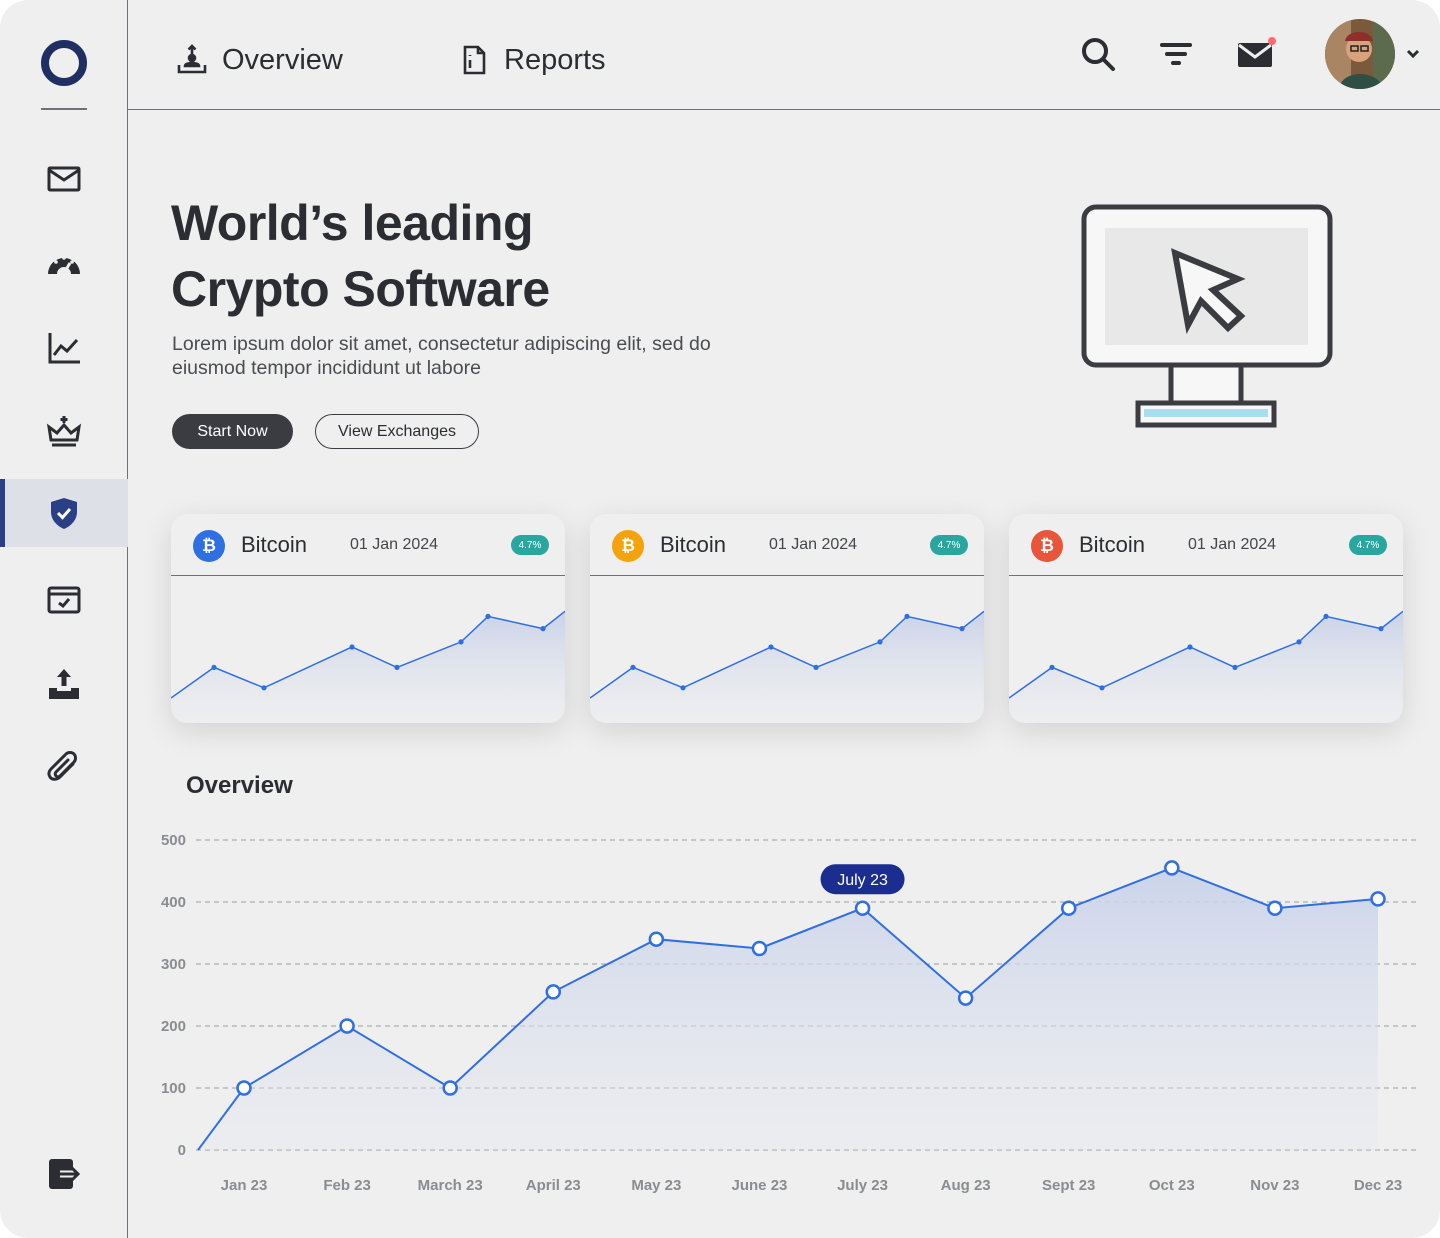 The height and width of the screenshot is (1238, 1440). What do you see at coordinates (1413, 54) in the screenshot?
I see `chevron-down-icon` at bounding box center [1413, 54].